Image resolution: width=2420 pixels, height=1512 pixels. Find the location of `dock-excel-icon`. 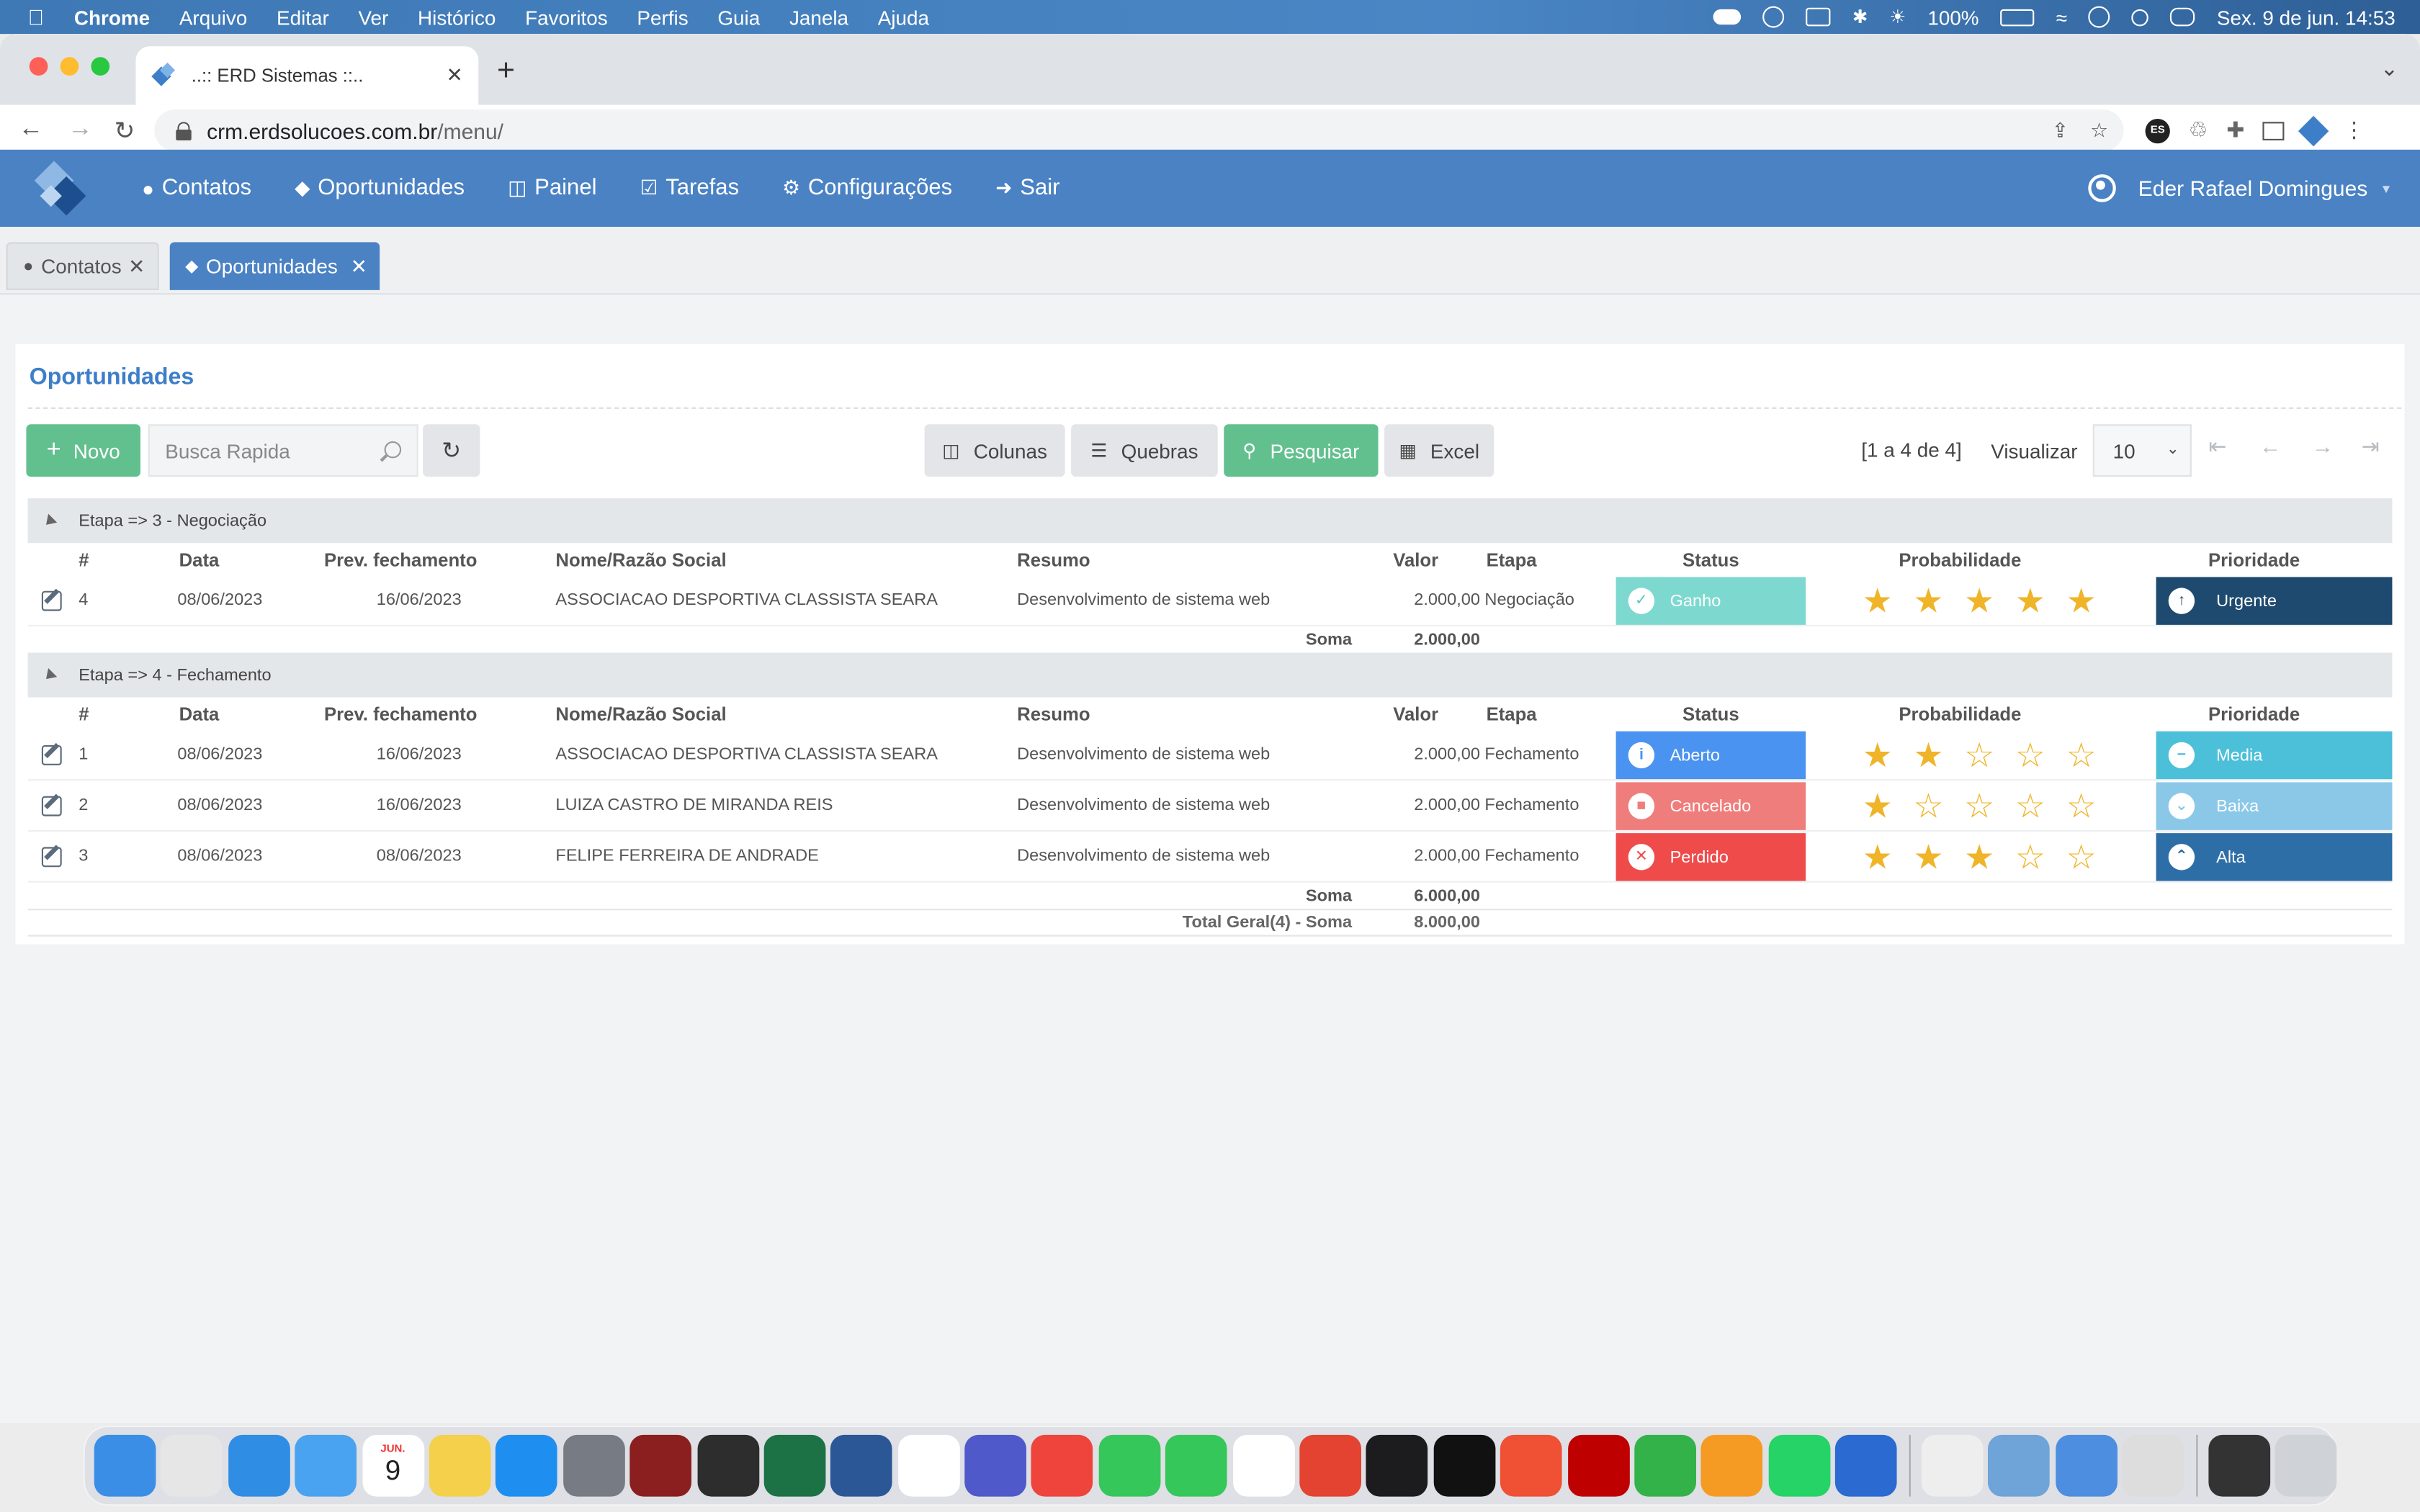

dock-excel-icon is located at coordinates (794, 1465).